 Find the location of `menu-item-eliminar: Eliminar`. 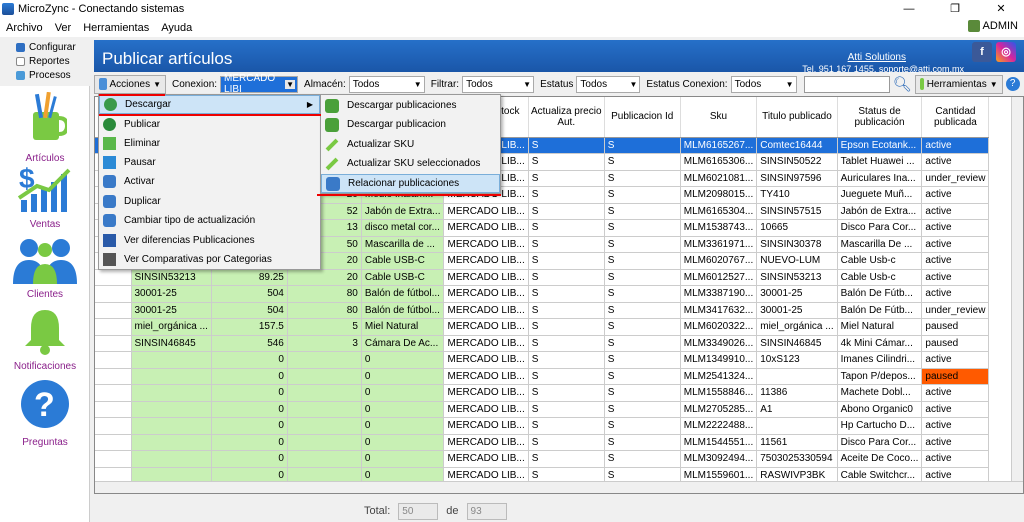

menu-item-eliminar: Eliminar is located at coordinates (209, 143).